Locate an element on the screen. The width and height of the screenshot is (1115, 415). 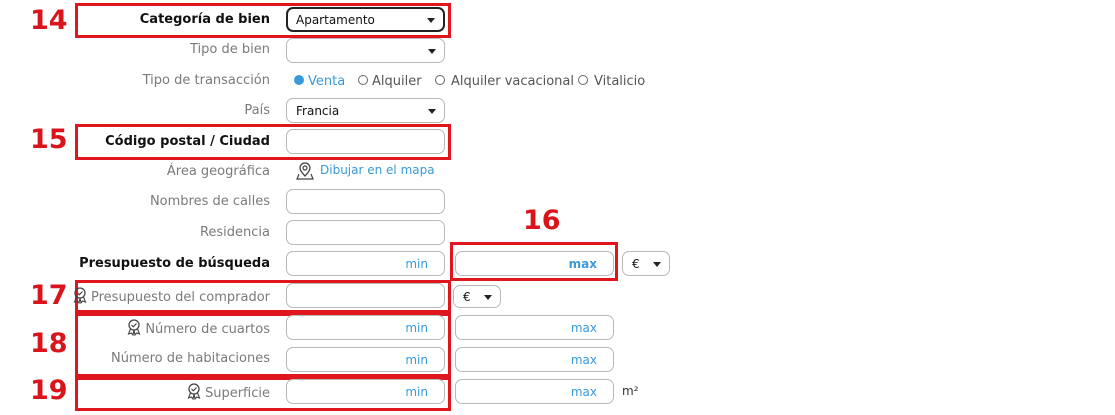
marker-17: 17 is located at coordinates (49, 295).